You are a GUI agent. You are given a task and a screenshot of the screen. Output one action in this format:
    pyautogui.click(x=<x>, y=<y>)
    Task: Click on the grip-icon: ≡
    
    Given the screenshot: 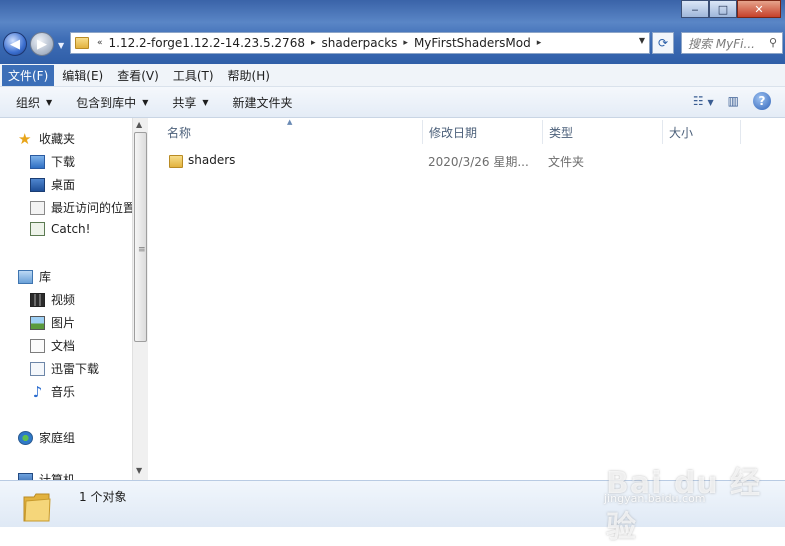 What is the action you would take?
    pyautogui.click(x=142, y=250)
    